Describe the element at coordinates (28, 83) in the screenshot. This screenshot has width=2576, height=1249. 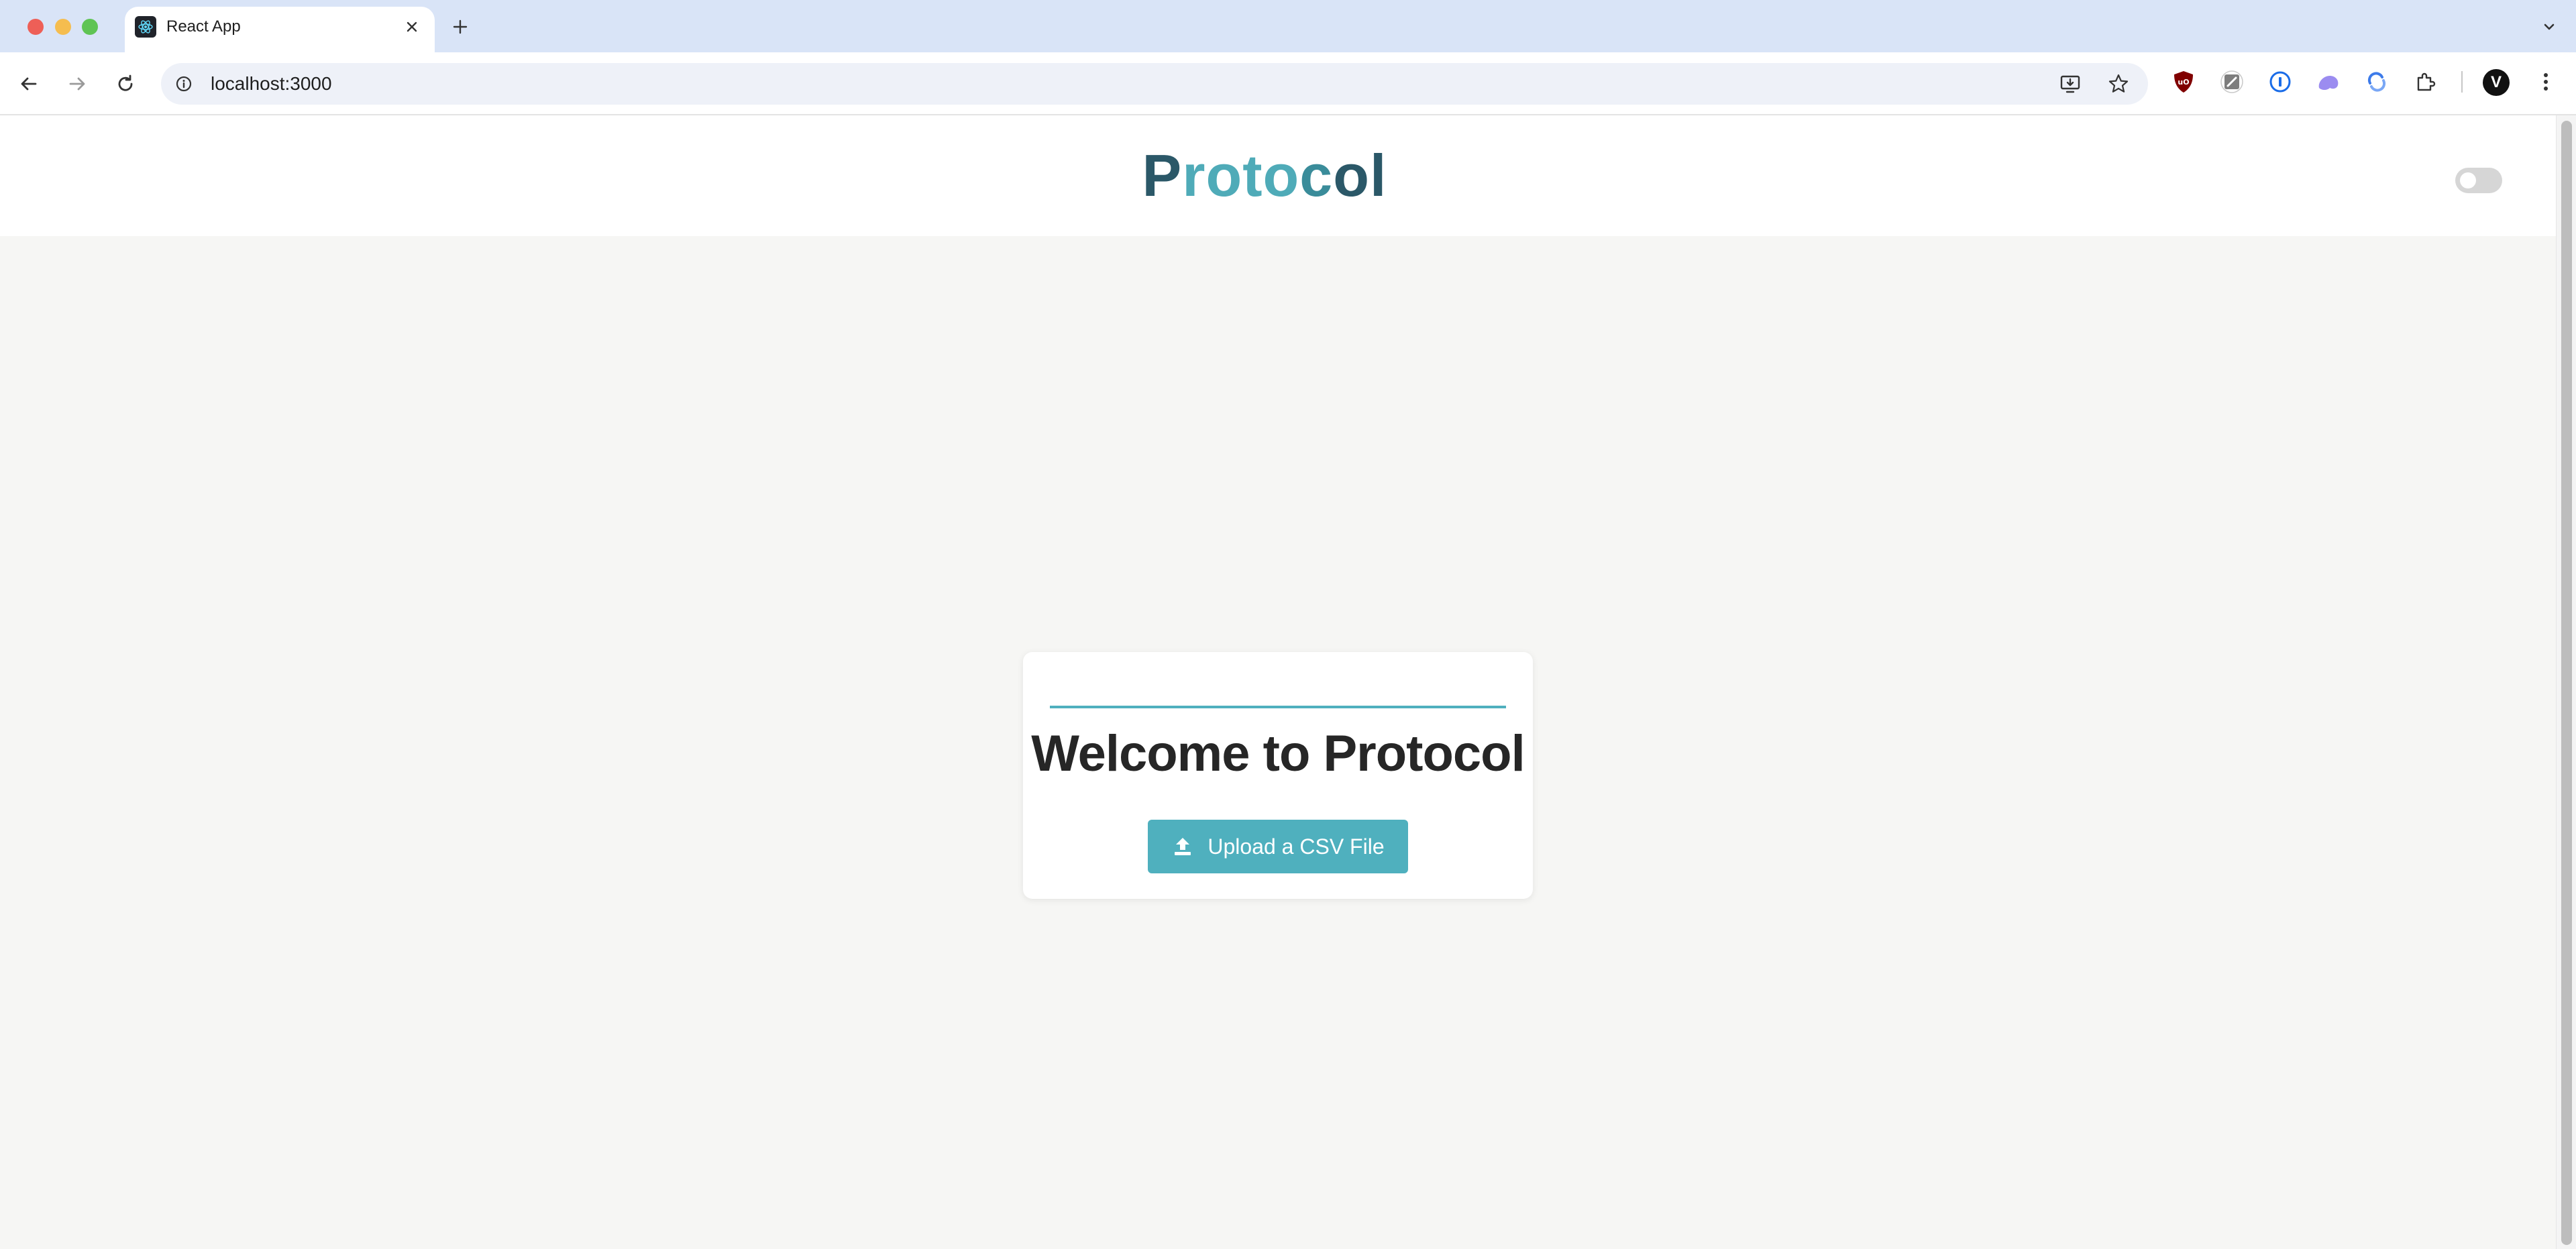
I see `back-arrow-icon` at that location.